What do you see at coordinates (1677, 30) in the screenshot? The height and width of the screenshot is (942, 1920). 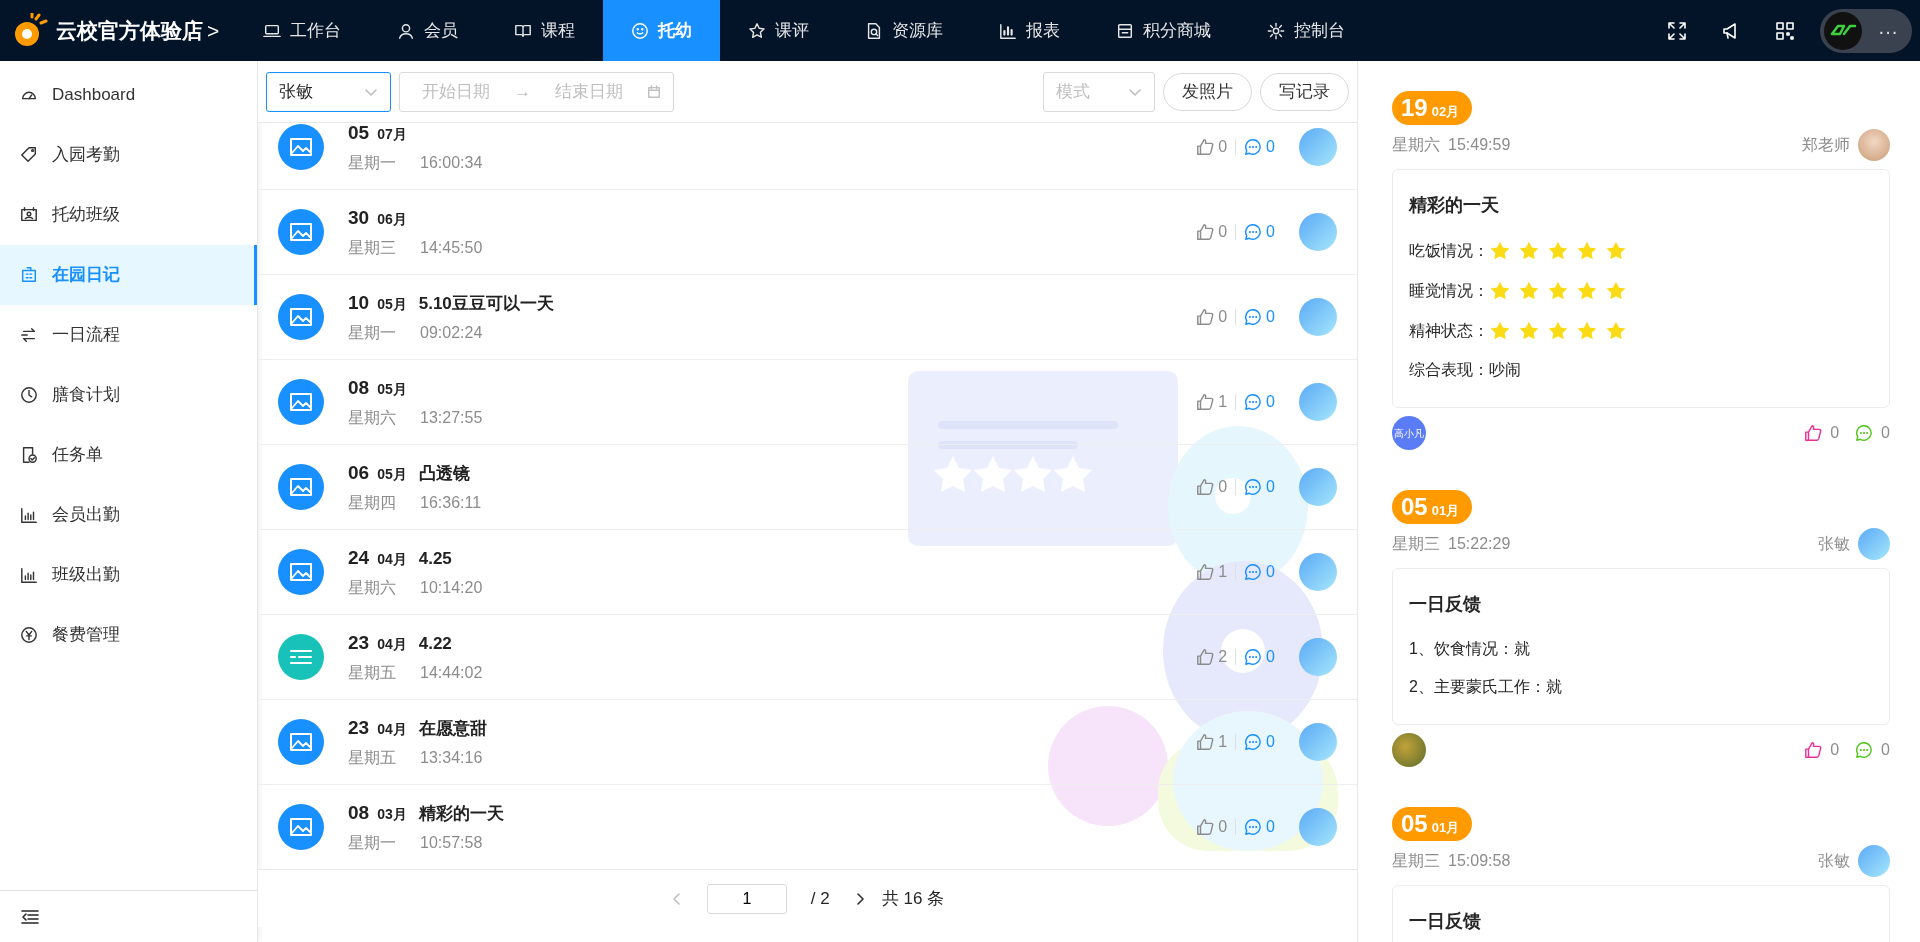 I see `fullscreen-icon` at bounding box center [1677, 30].